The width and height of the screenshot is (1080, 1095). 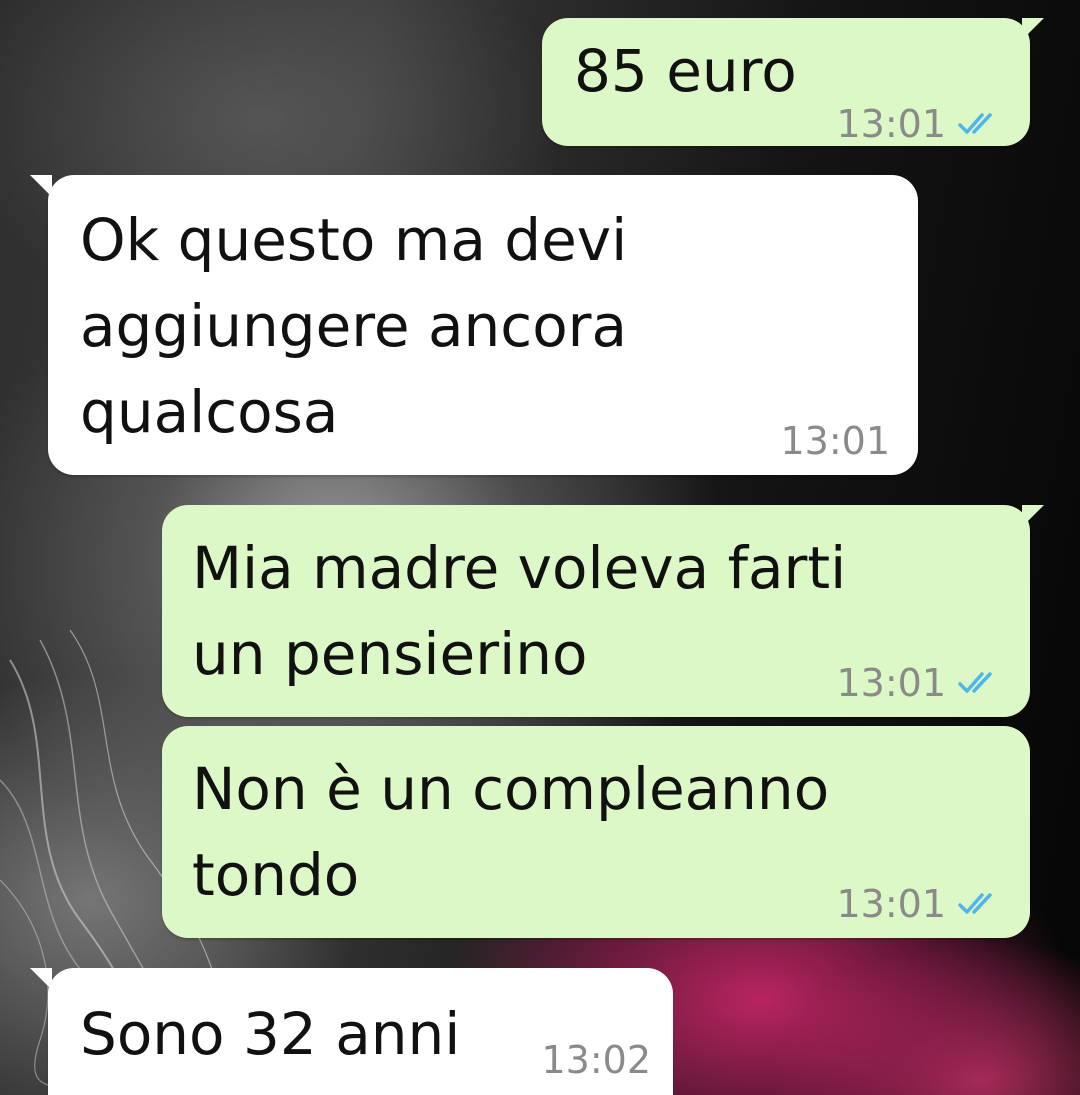 What do you see at coordinates (511, 789) in the screenshot?
I see `message-text-line: Non è un compleanno` at bounding box center [511, 789].